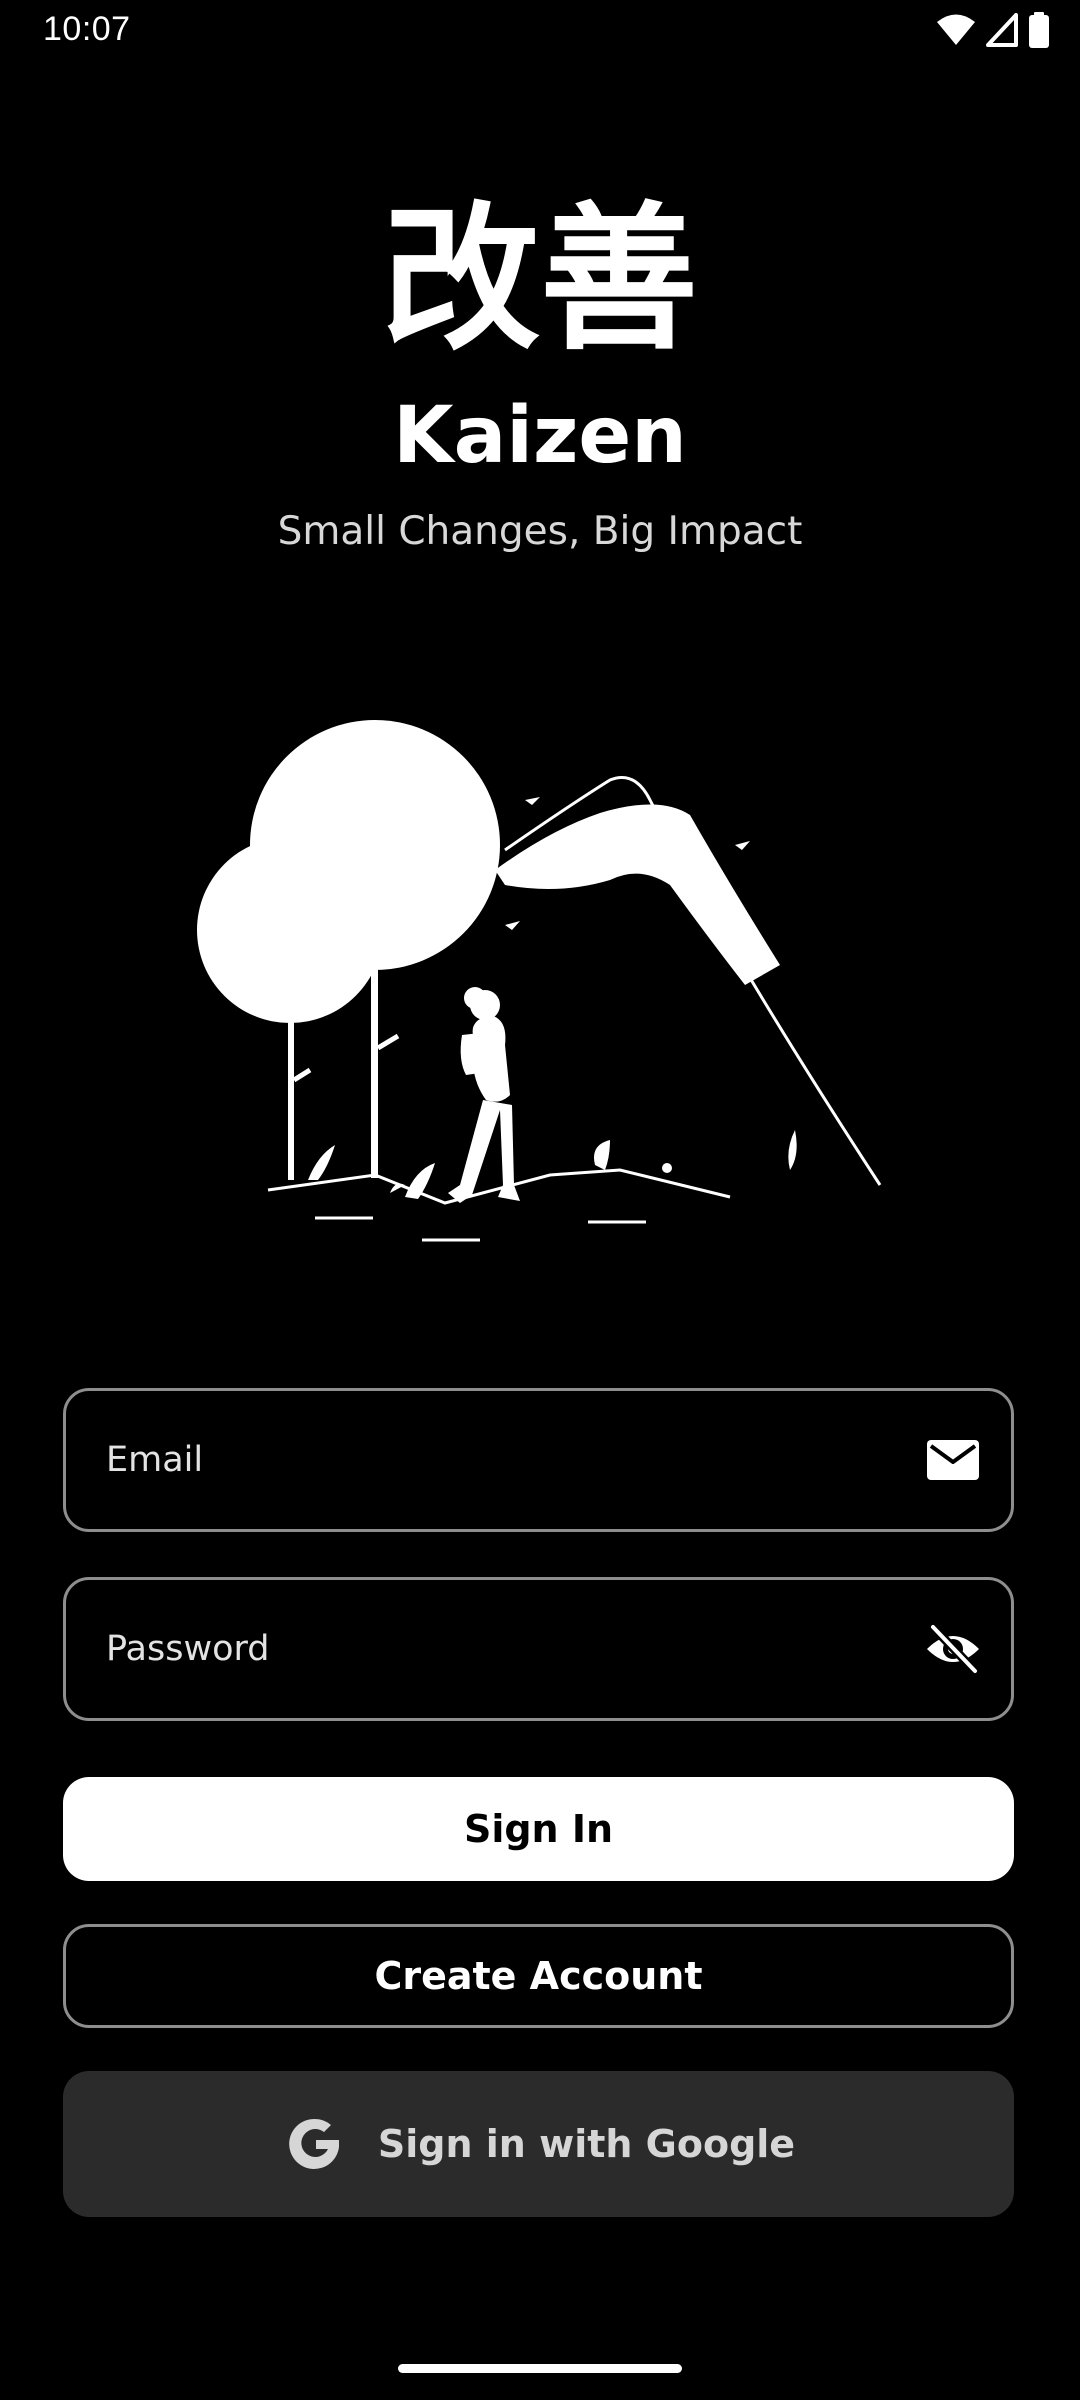 This screenshot has height=2400, width=1080. I want to click on battery-icon, so click(1039, 30).